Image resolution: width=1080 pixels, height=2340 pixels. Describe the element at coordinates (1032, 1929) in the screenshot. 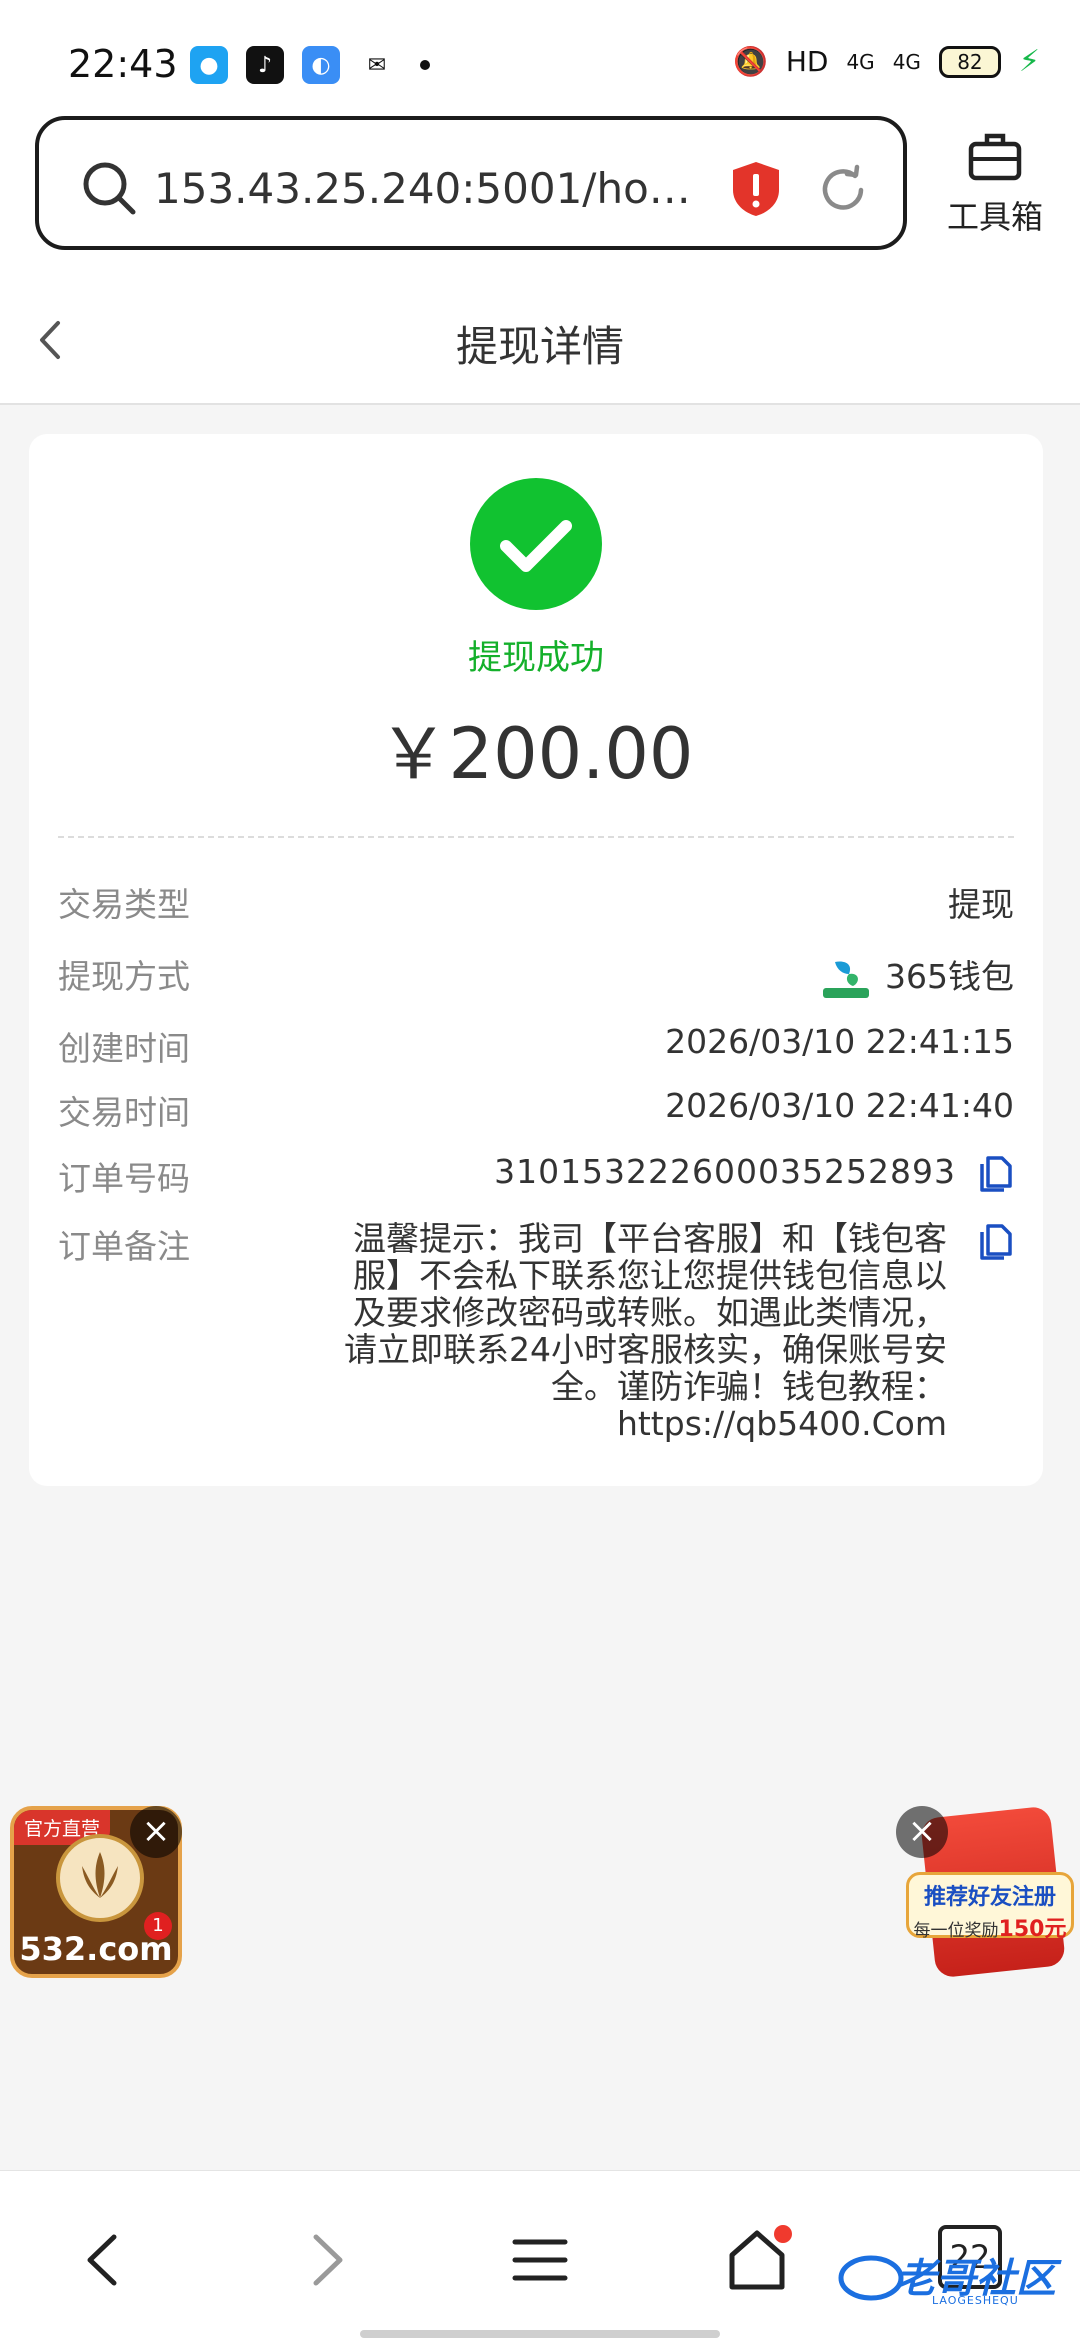

I see `ad-reward-amount: 150元` at that location.